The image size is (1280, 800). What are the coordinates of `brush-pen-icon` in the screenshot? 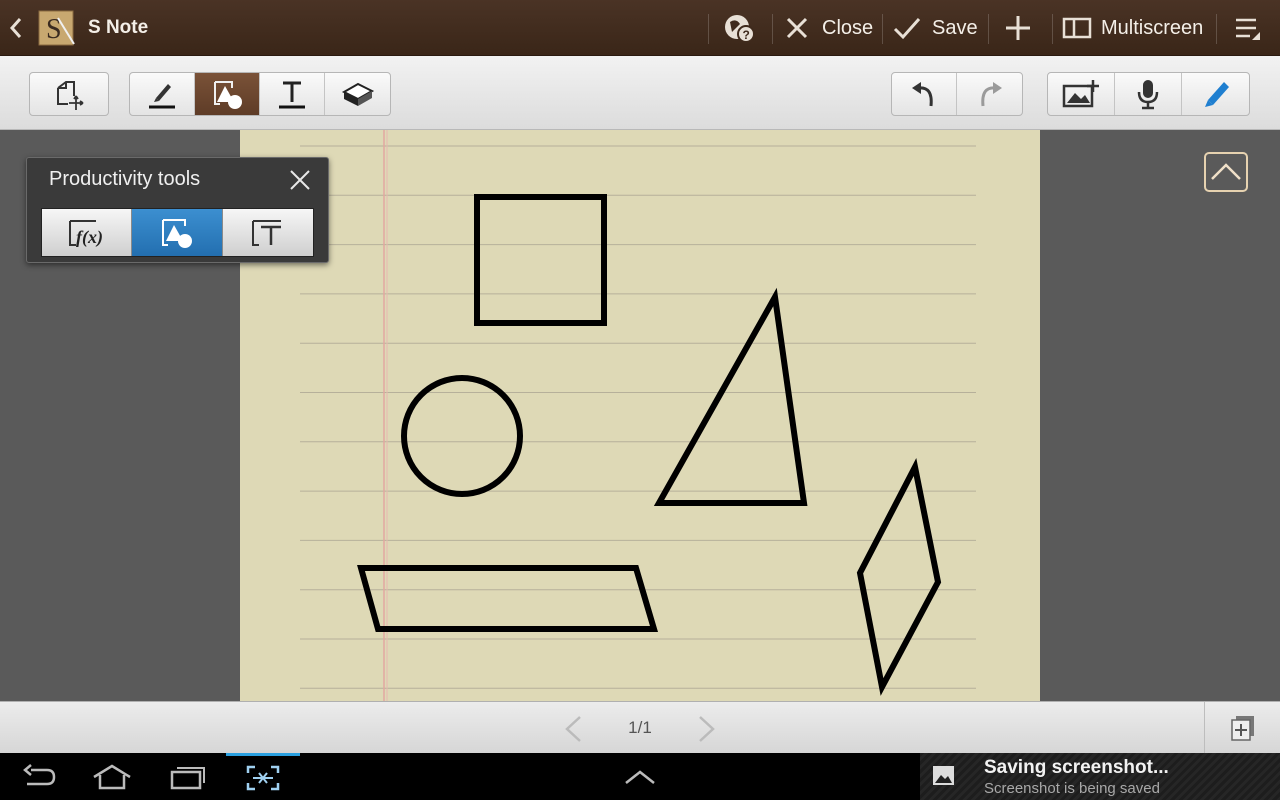 It's located at (1216, 94).